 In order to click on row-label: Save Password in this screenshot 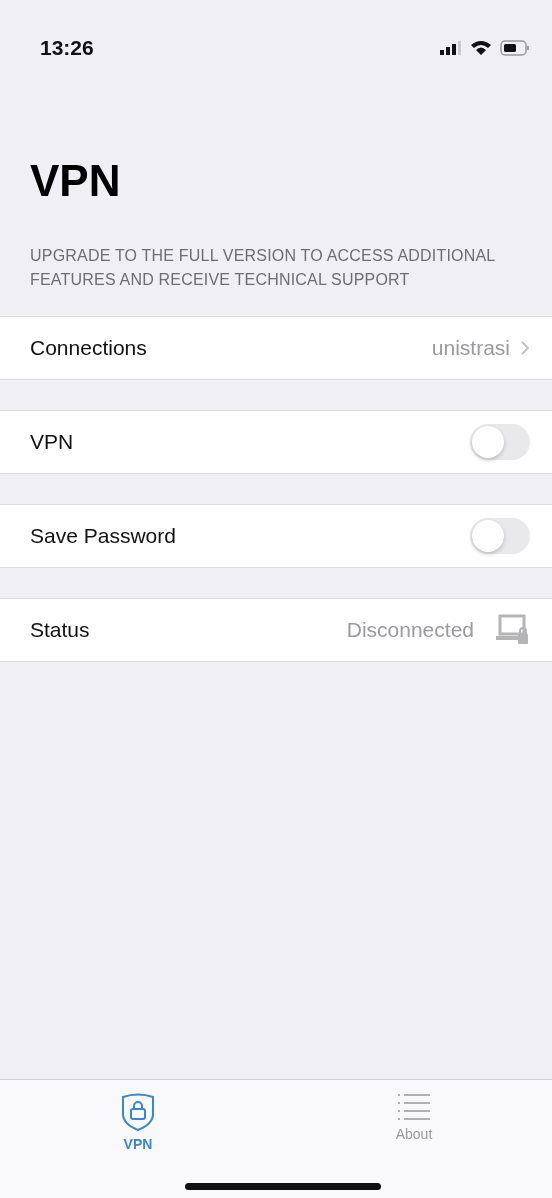, I will do `click(103, 536)`.